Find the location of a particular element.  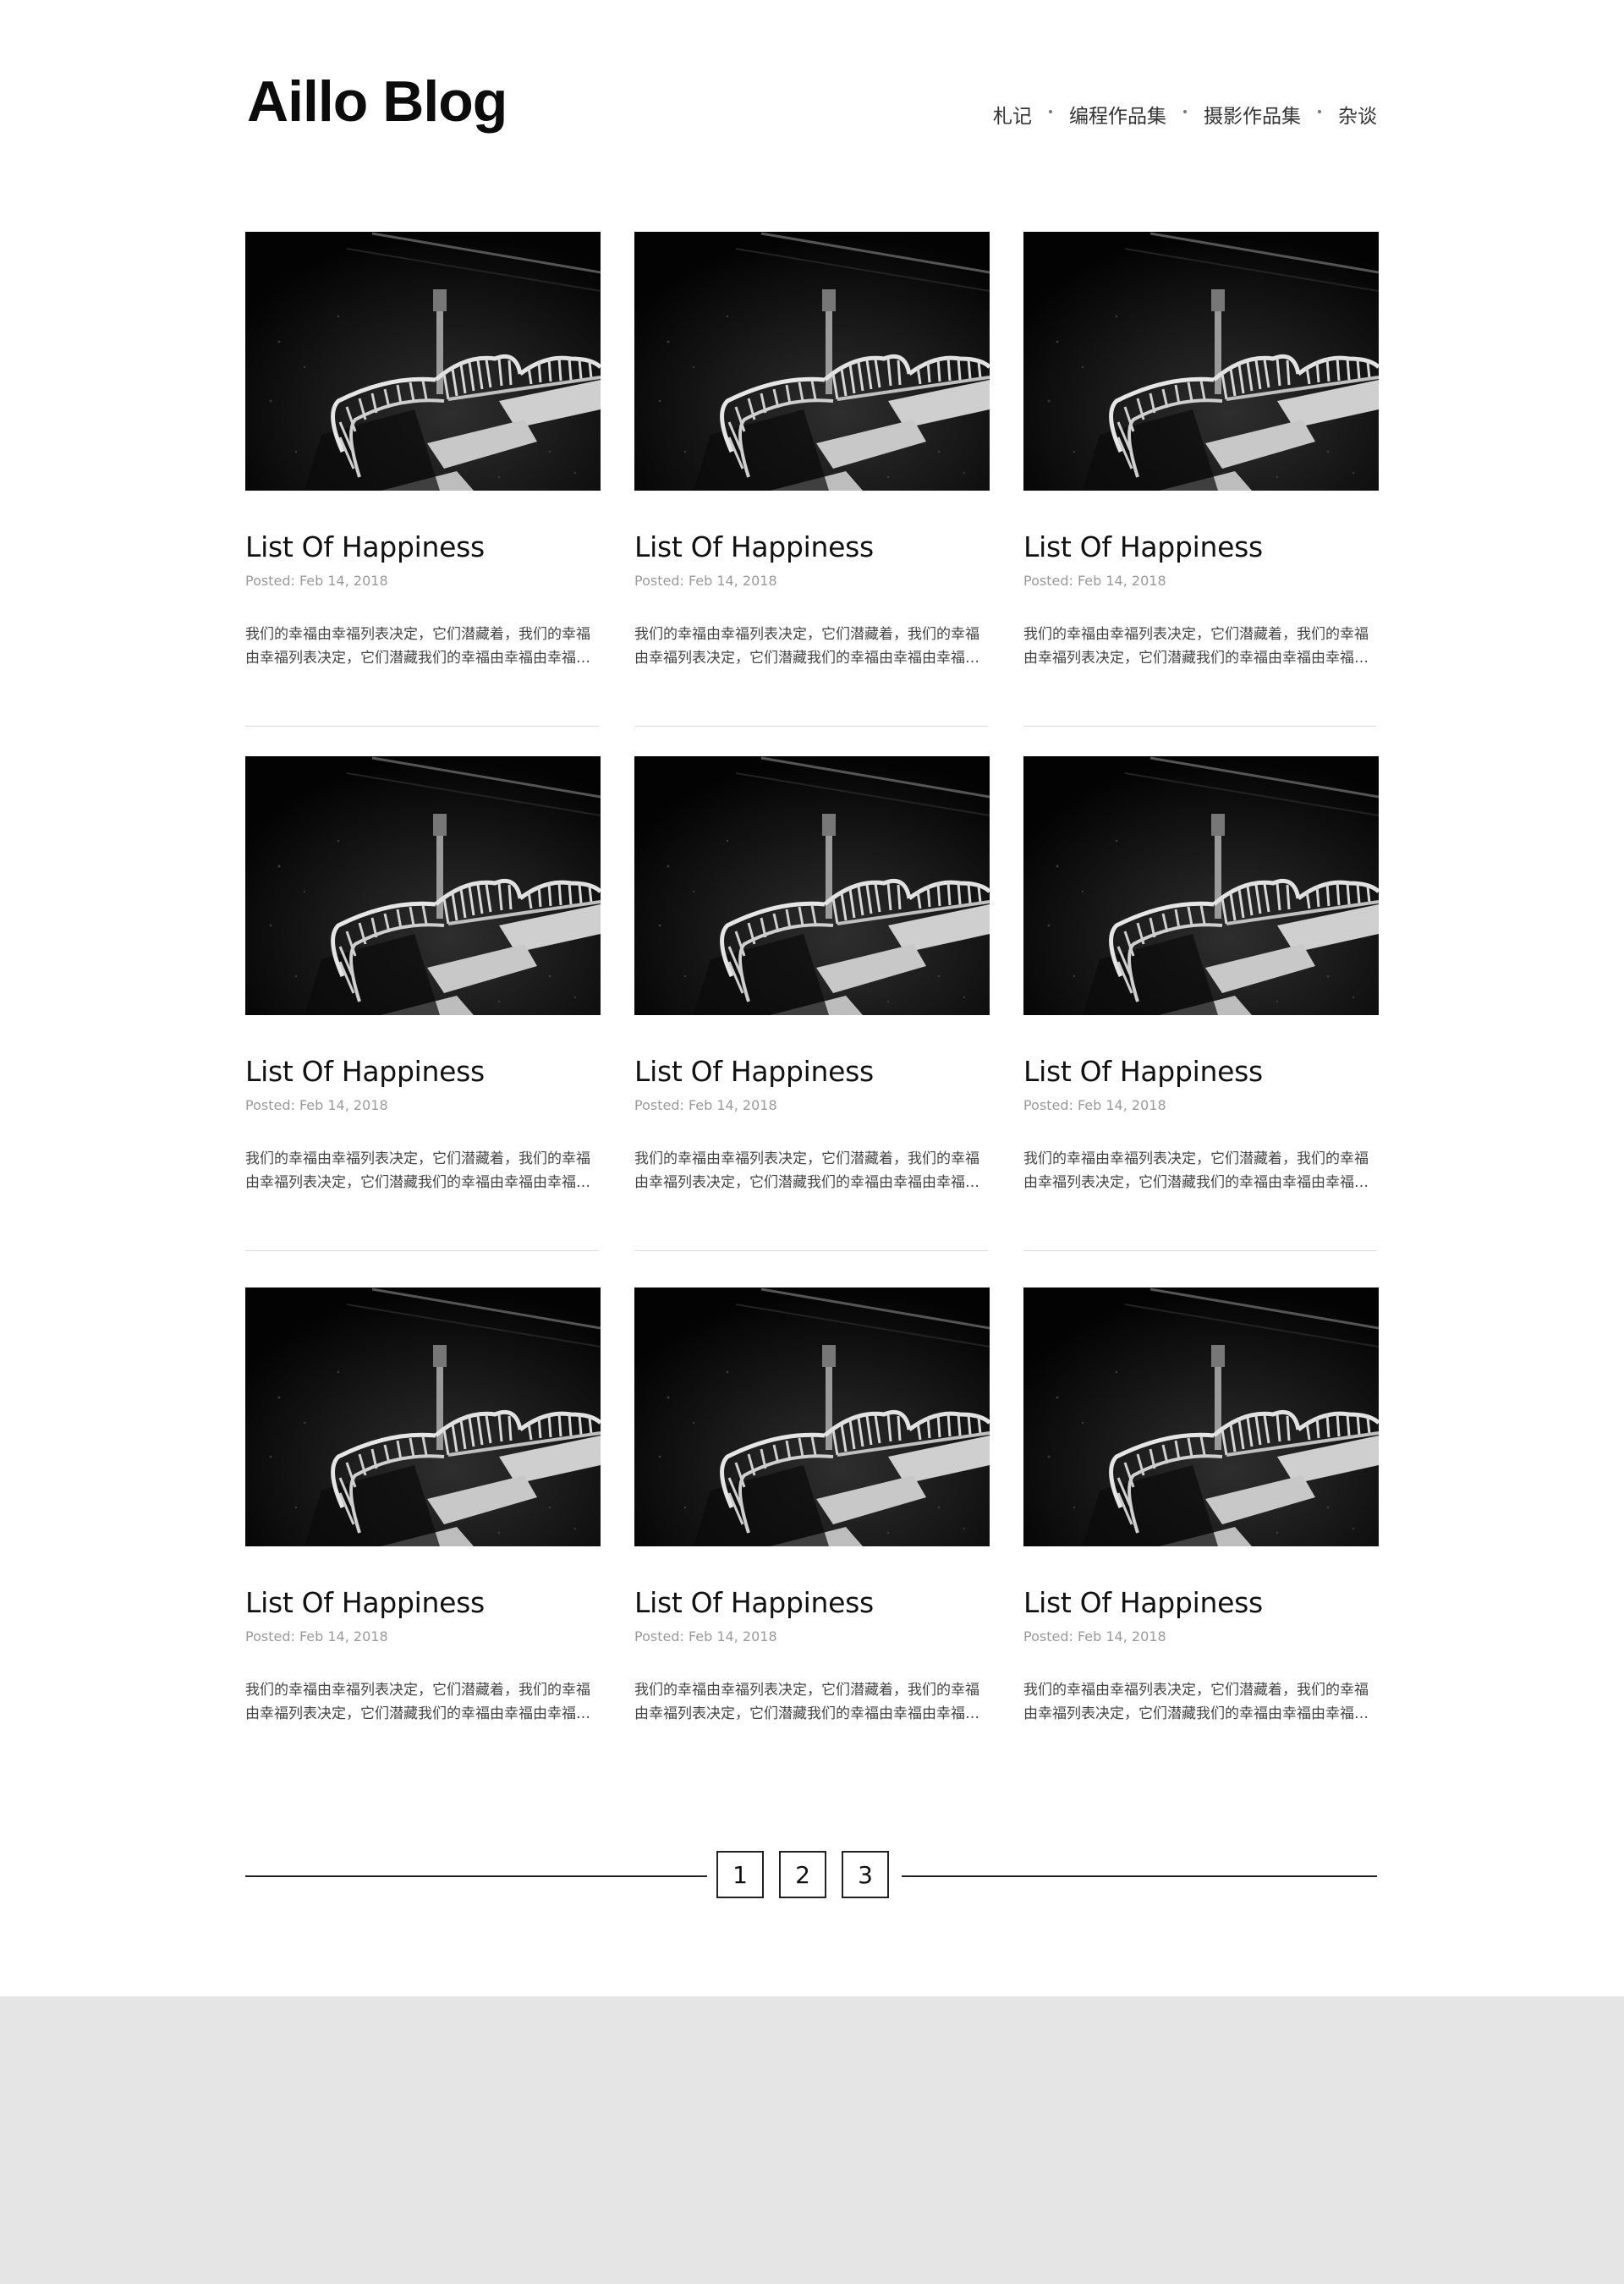

nav-item-notes: 札记 is located at coordinates (1013, 115).